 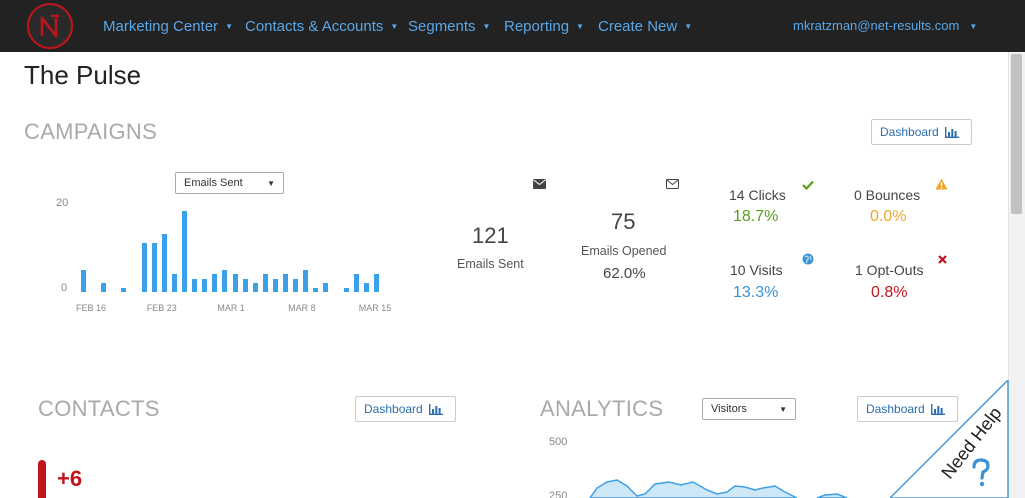 I want to click on emails-opened-count: 75, so click(x=623, y=221).